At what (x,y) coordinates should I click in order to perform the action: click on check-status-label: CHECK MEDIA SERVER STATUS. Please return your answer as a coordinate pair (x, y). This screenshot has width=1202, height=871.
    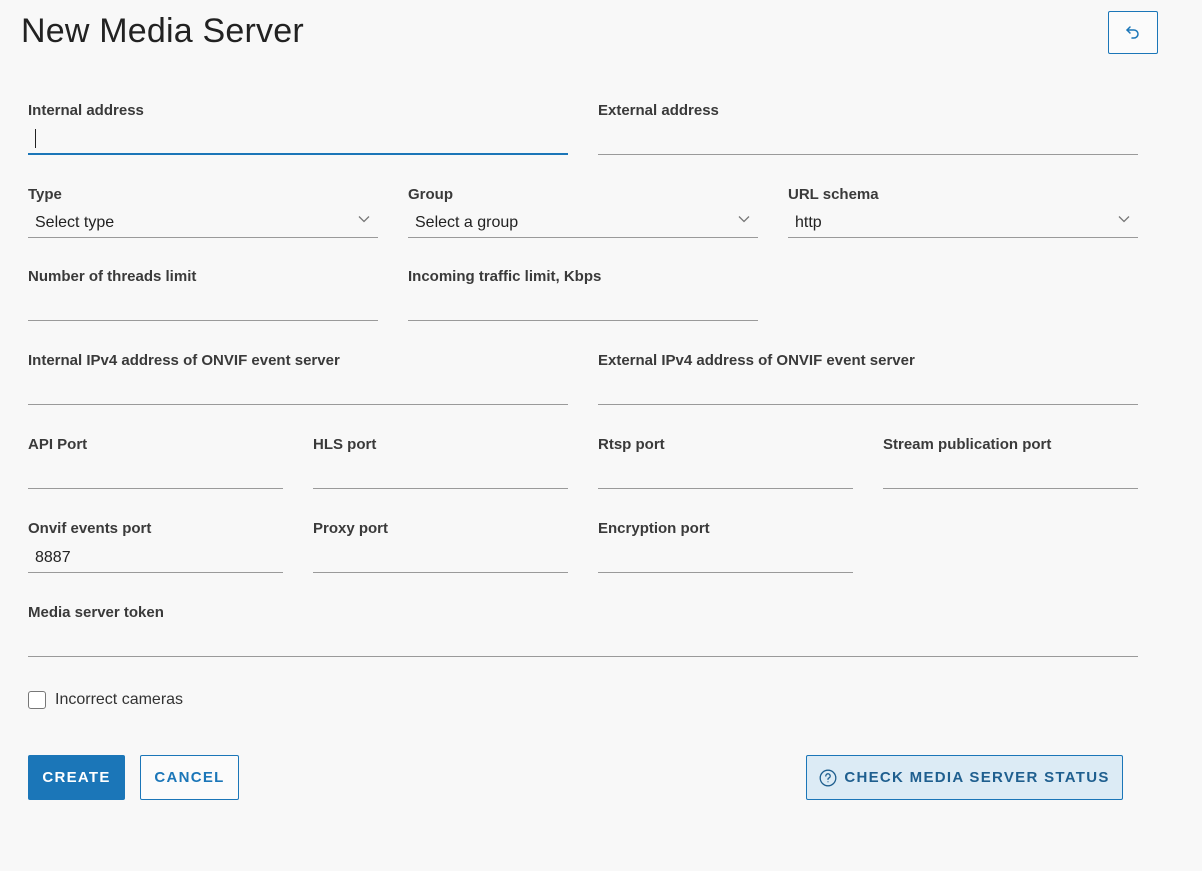
    Looking at the image, I should click on (977, 777).